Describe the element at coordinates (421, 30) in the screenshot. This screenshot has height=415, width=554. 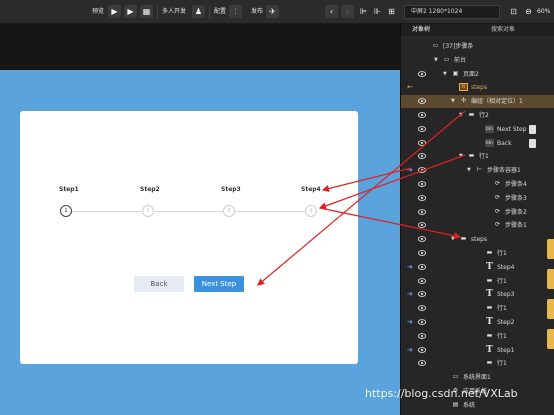
I see `tab-object-tree: 对象树` at that location.